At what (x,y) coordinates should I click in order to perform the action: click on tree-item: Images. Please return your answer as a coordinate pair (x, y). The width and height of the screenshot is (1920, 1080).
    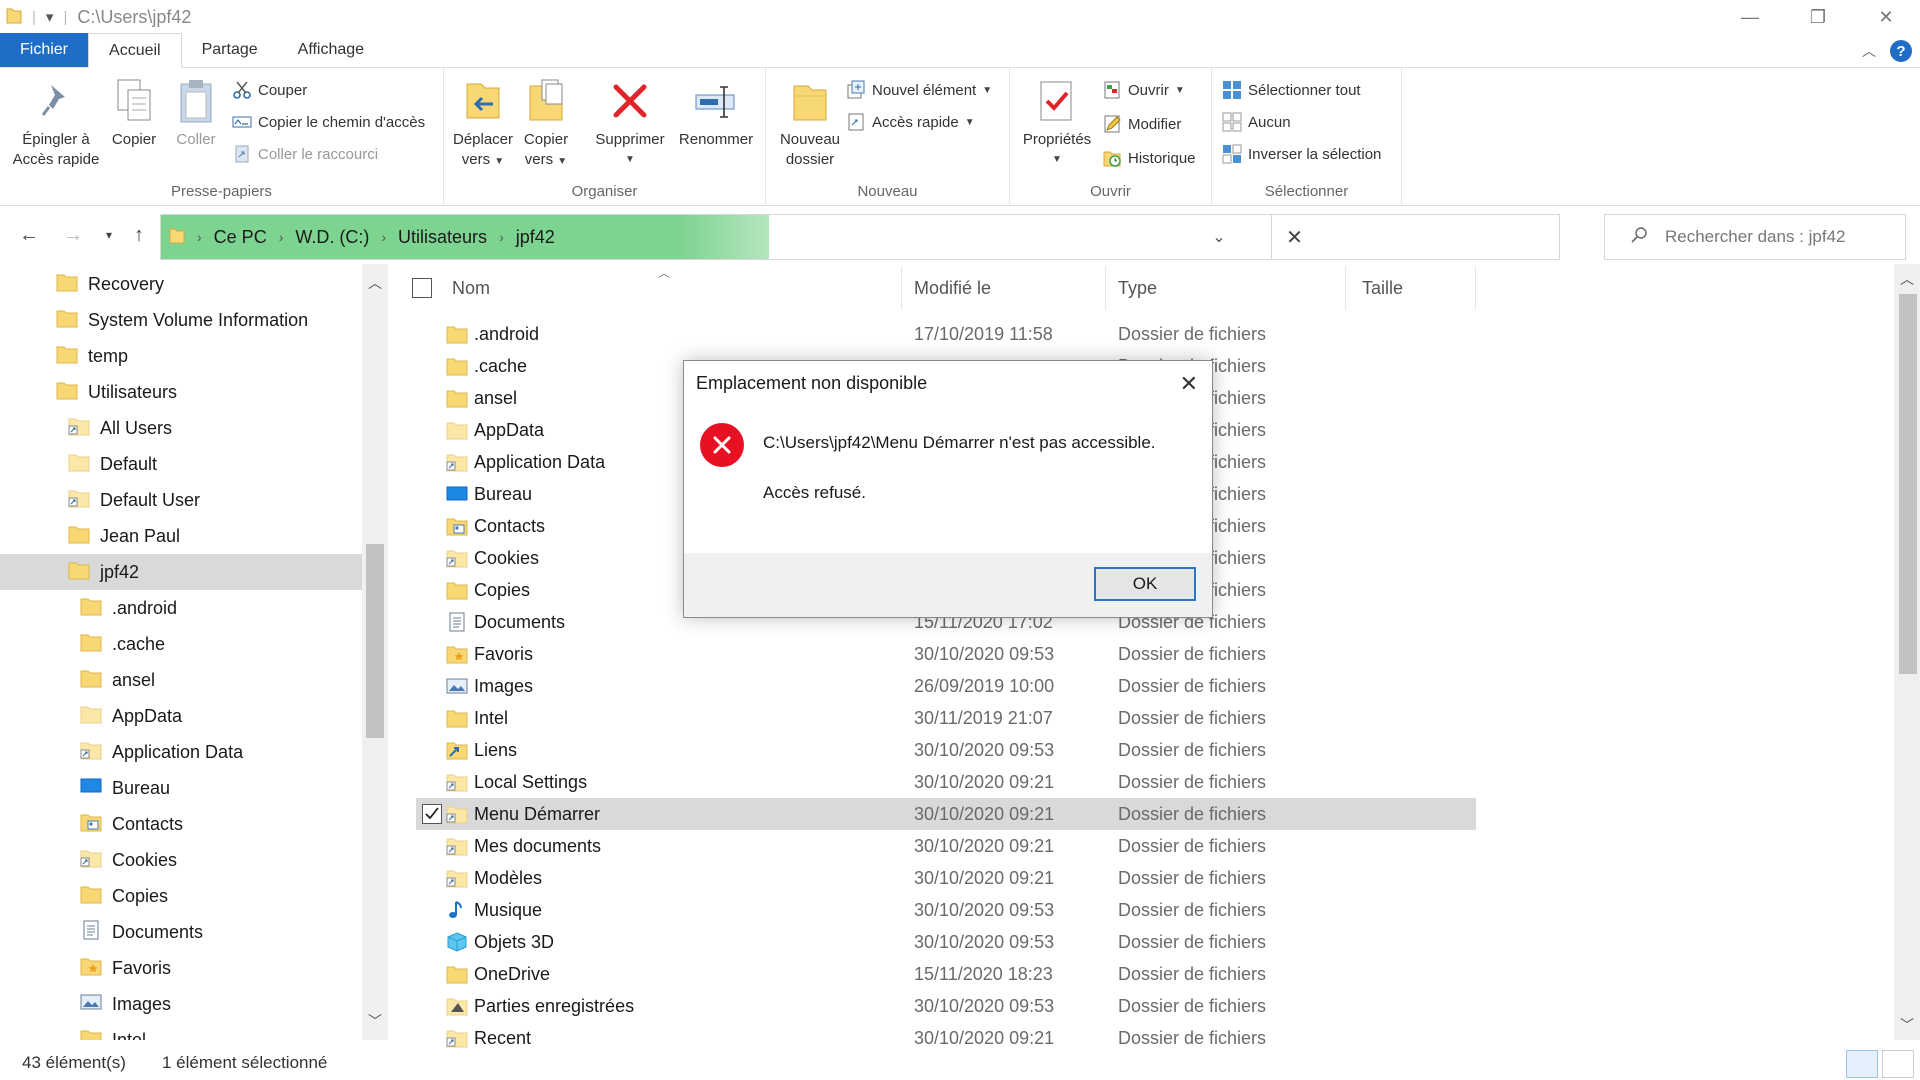
    Looking at the image, I should click on (181, 1004).